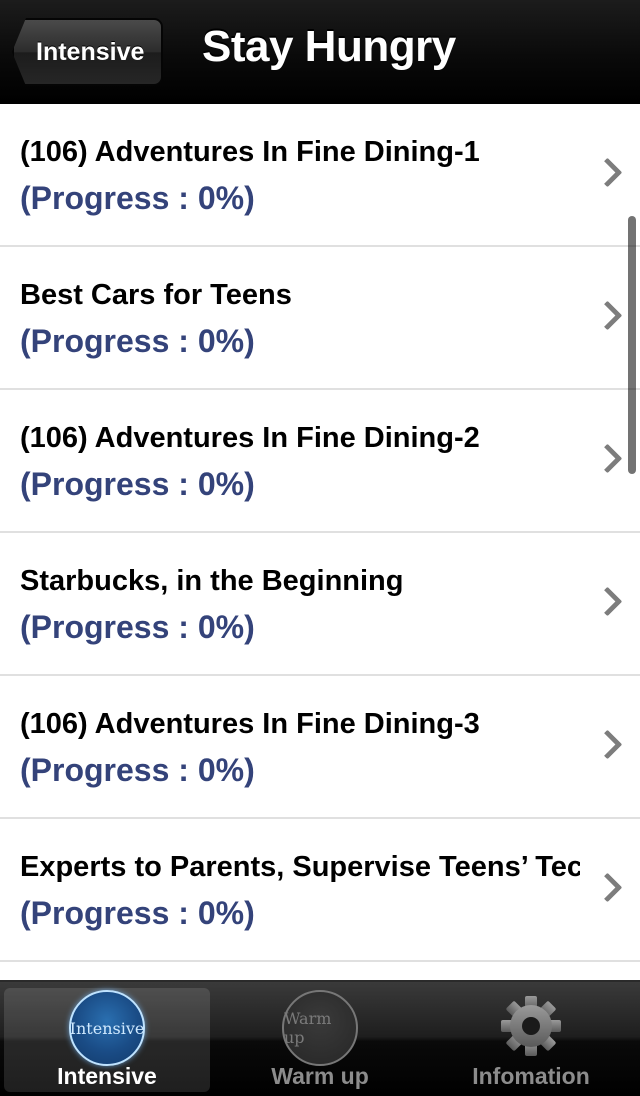  I want to click on gear-icon, so click(531, 1026).